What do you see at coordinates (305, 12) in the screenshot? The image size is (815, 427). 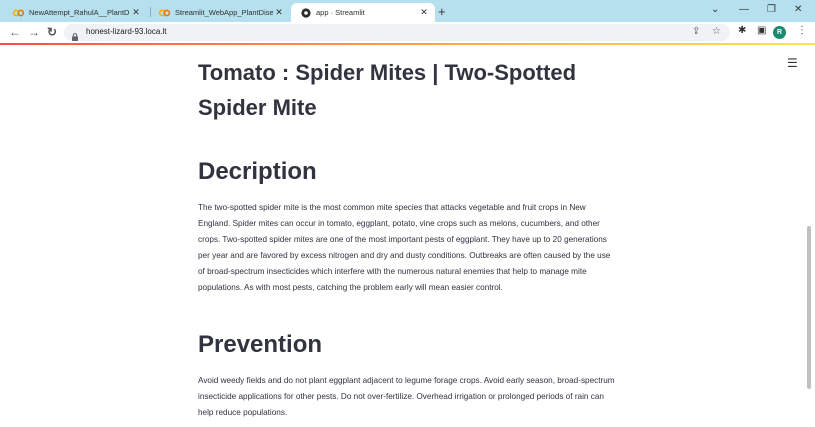 I see `streamlit-icon` at bounding box center [305, 12].